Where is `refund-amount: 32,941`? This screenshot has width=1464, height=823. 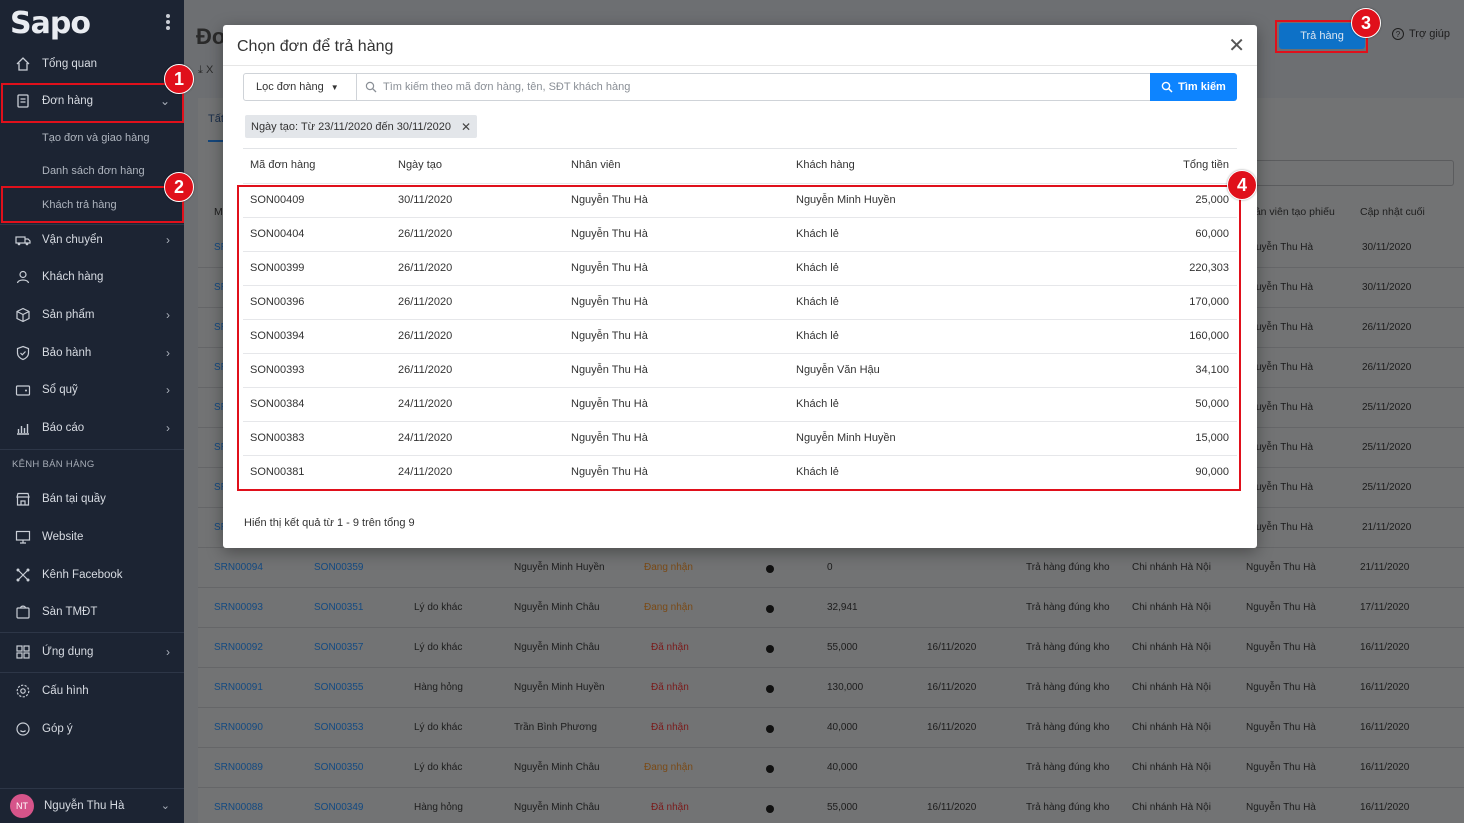
refund-amount: 32,941 is located at coordinates (842, 607).